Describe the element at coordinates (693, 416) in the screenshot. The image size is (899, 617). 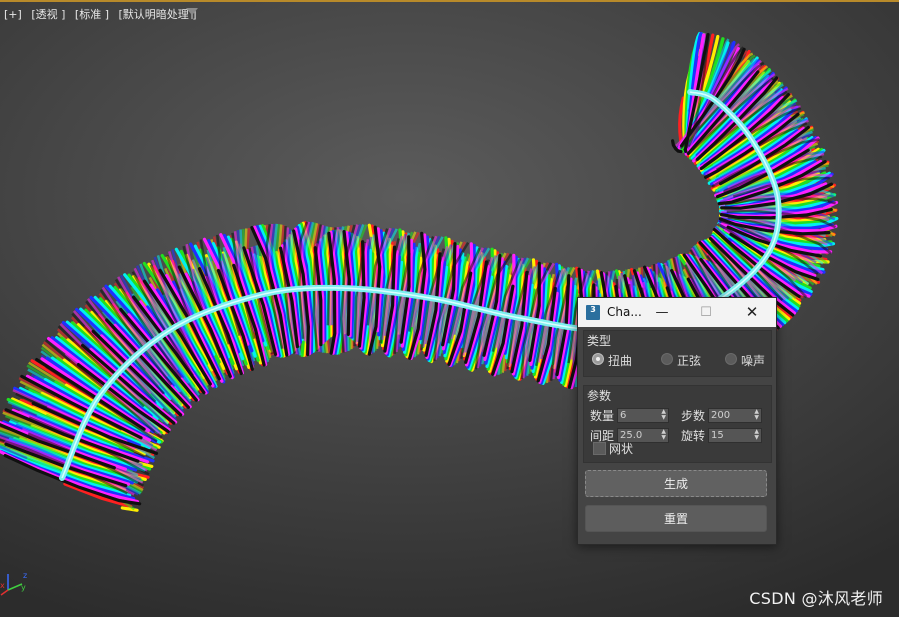
I see `steps-label: 步数` at that location.